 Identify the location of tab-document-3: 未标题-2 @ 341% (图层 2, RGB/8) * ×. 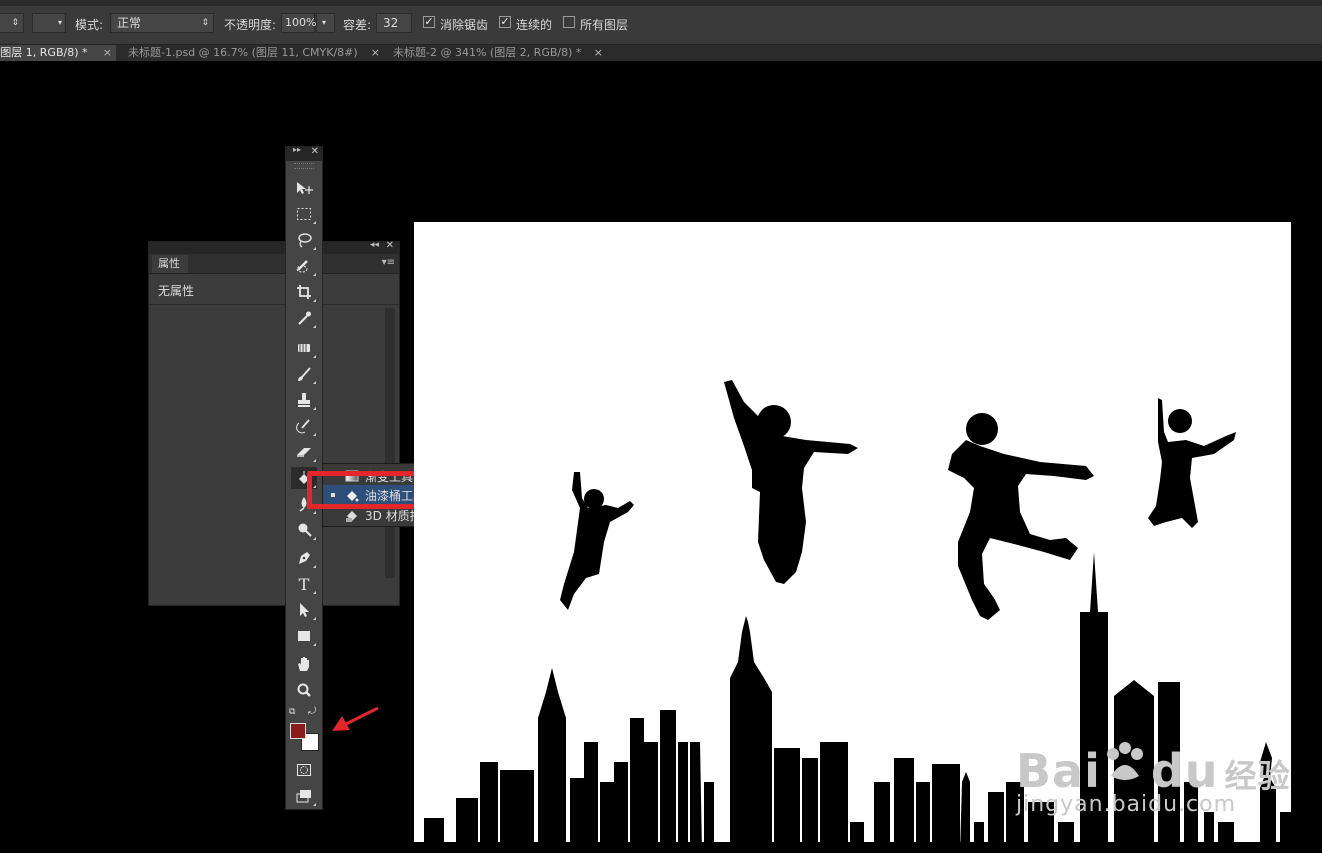
(498, 53).